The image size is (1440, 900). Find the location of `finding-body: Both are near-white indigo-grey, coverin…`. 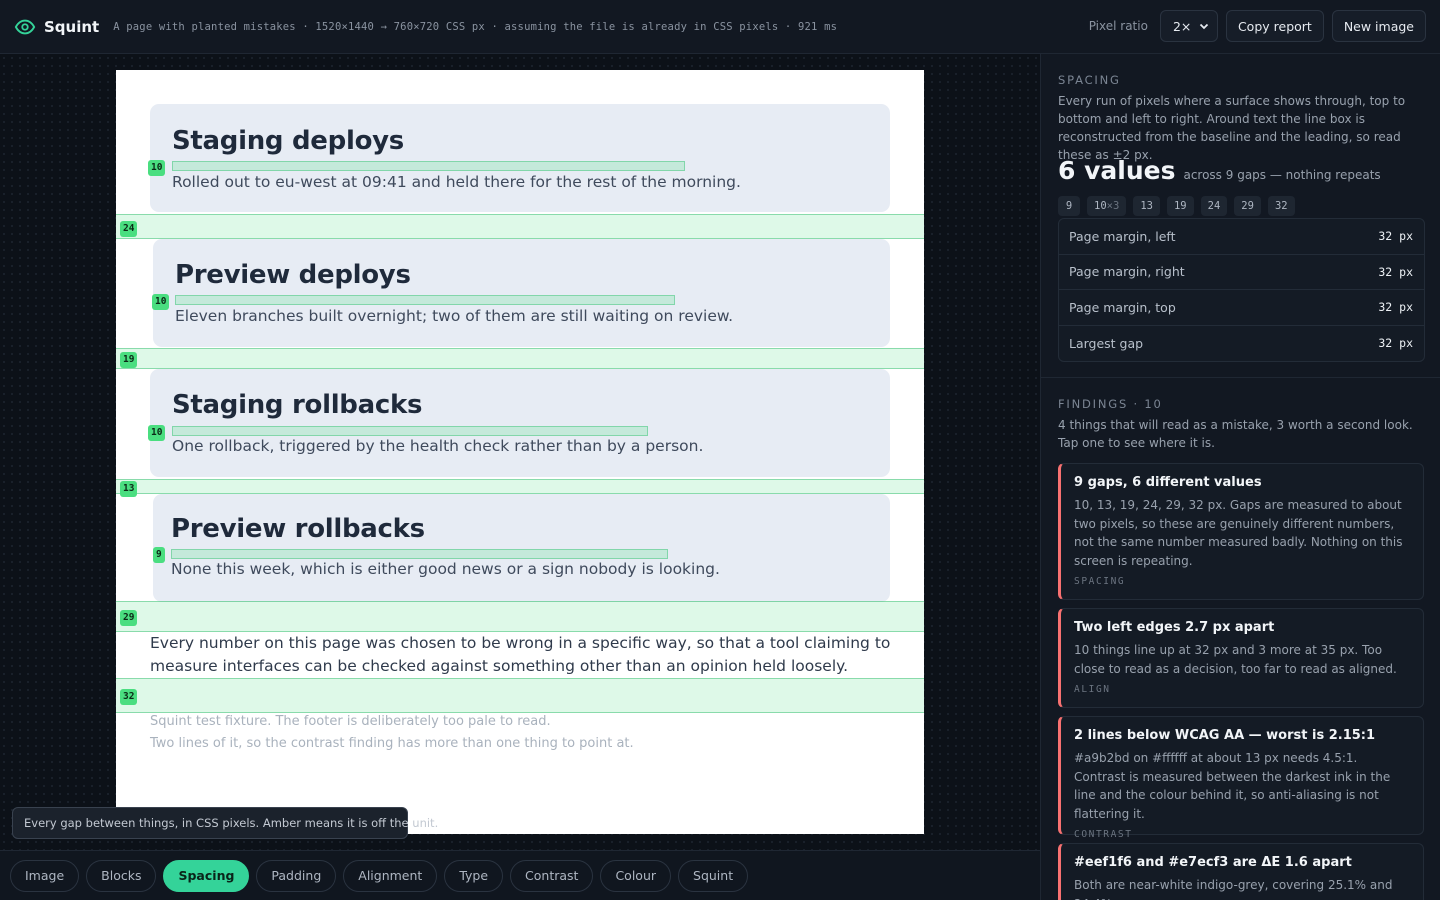

finding-body: Both are near-white indigo-grey, coverin… is located at coordinates (1233, 889).